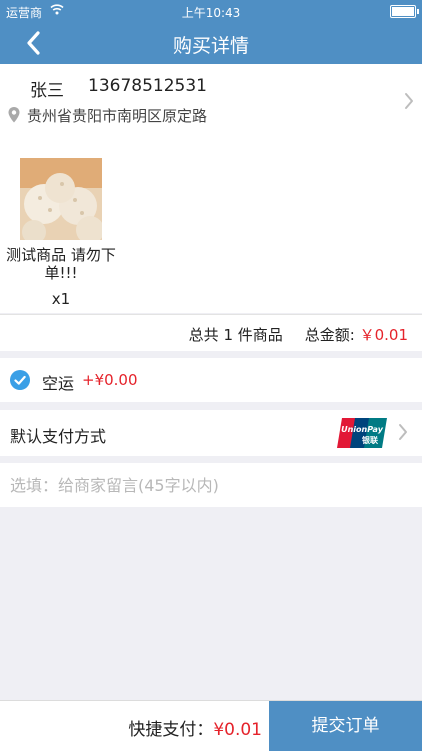 The height and width of the screenshot is (751, 422). What do you see at coordinates (58, 383) in the screenshot?
I see `shipping-method: 空运` at bounding box center [58, 383].